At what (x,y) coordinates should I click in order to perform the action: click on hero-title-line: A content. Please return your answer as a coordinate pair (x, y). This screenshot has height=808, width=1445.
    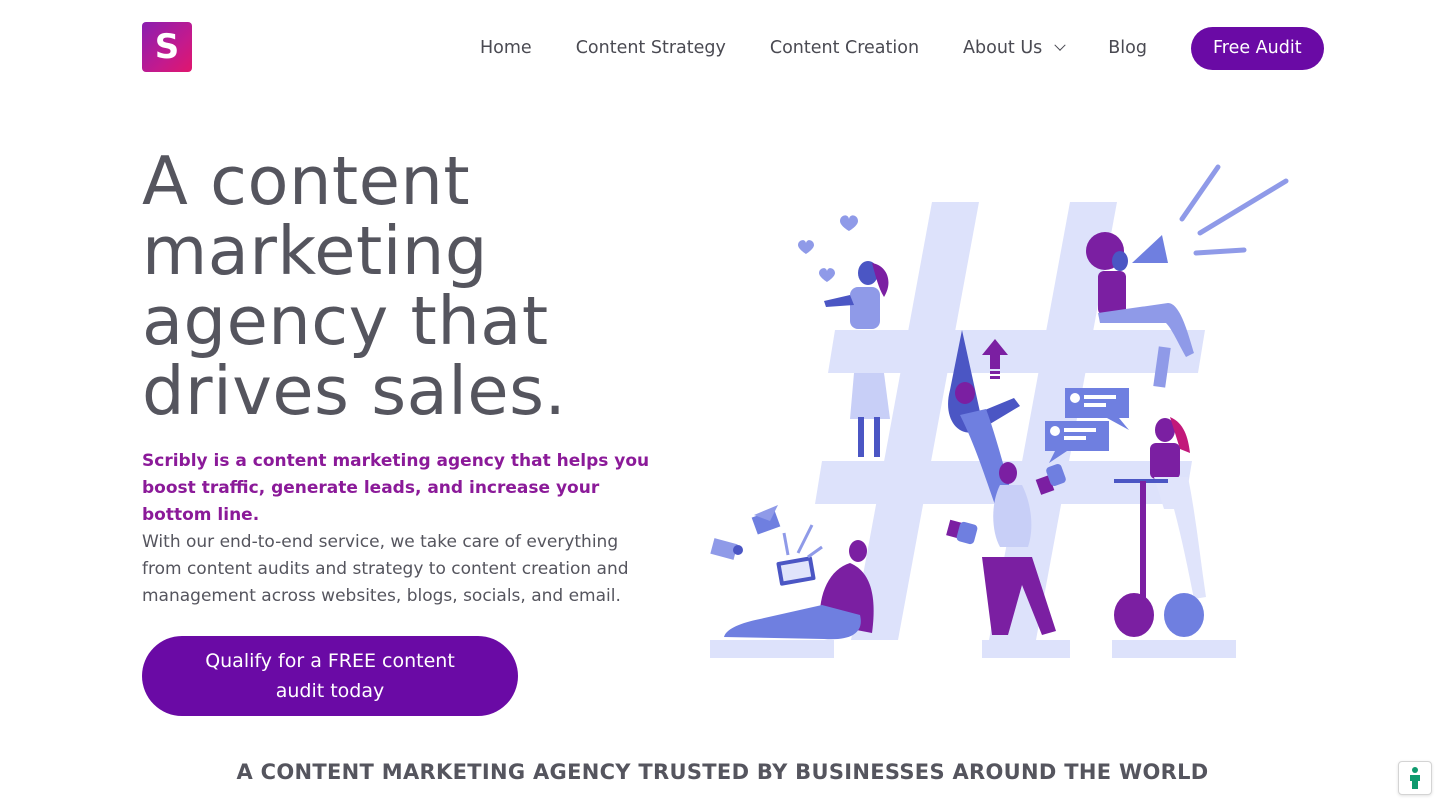
    Looking at the image, I should click on (306, 181).